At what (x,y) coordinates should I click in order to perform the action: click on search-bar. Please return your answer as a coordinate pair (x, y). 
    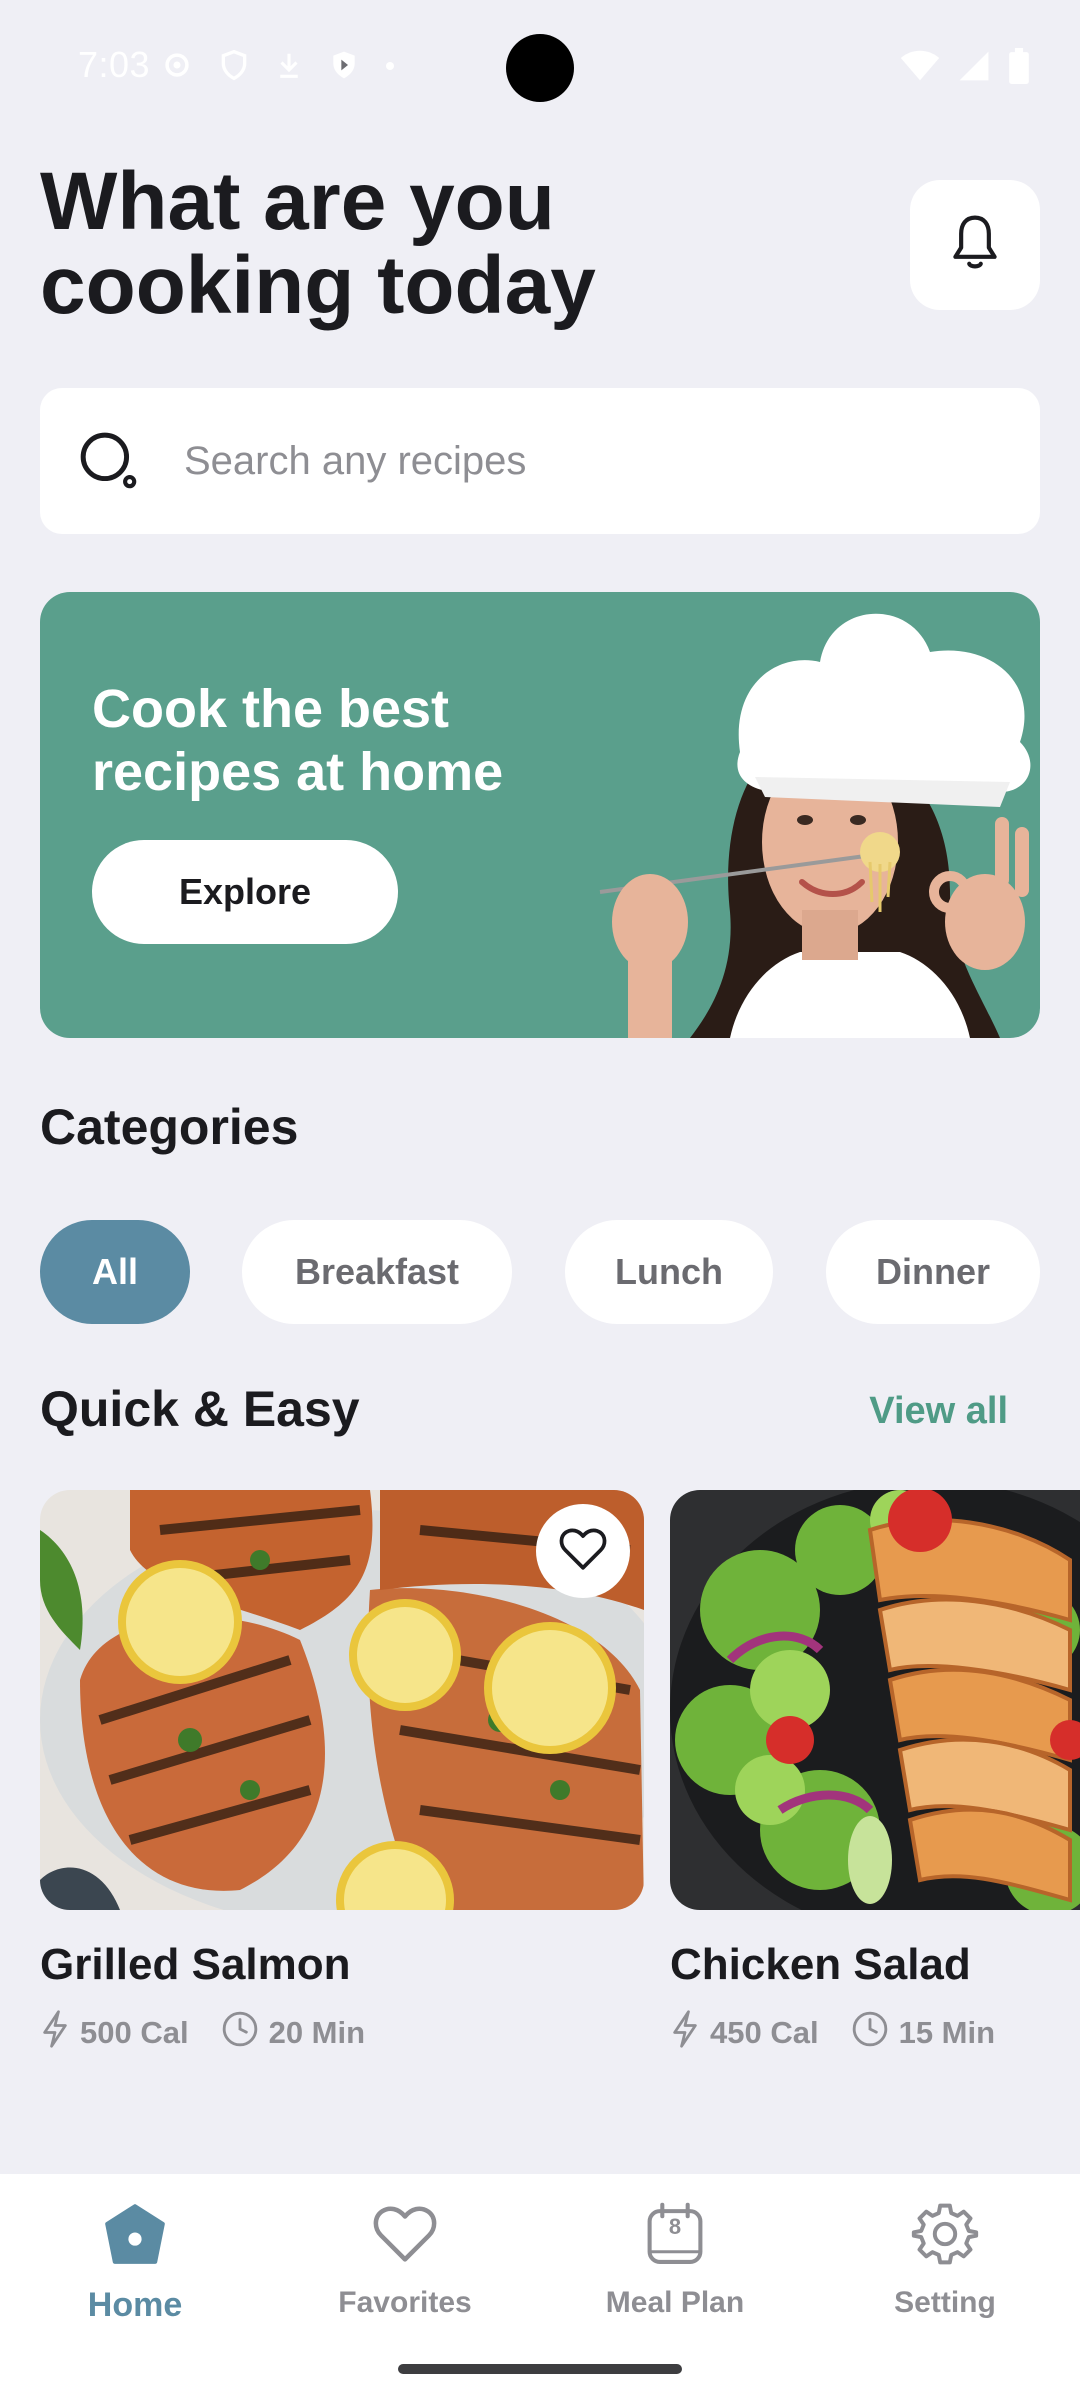
    Looking at the image, I should click on (540, 461).